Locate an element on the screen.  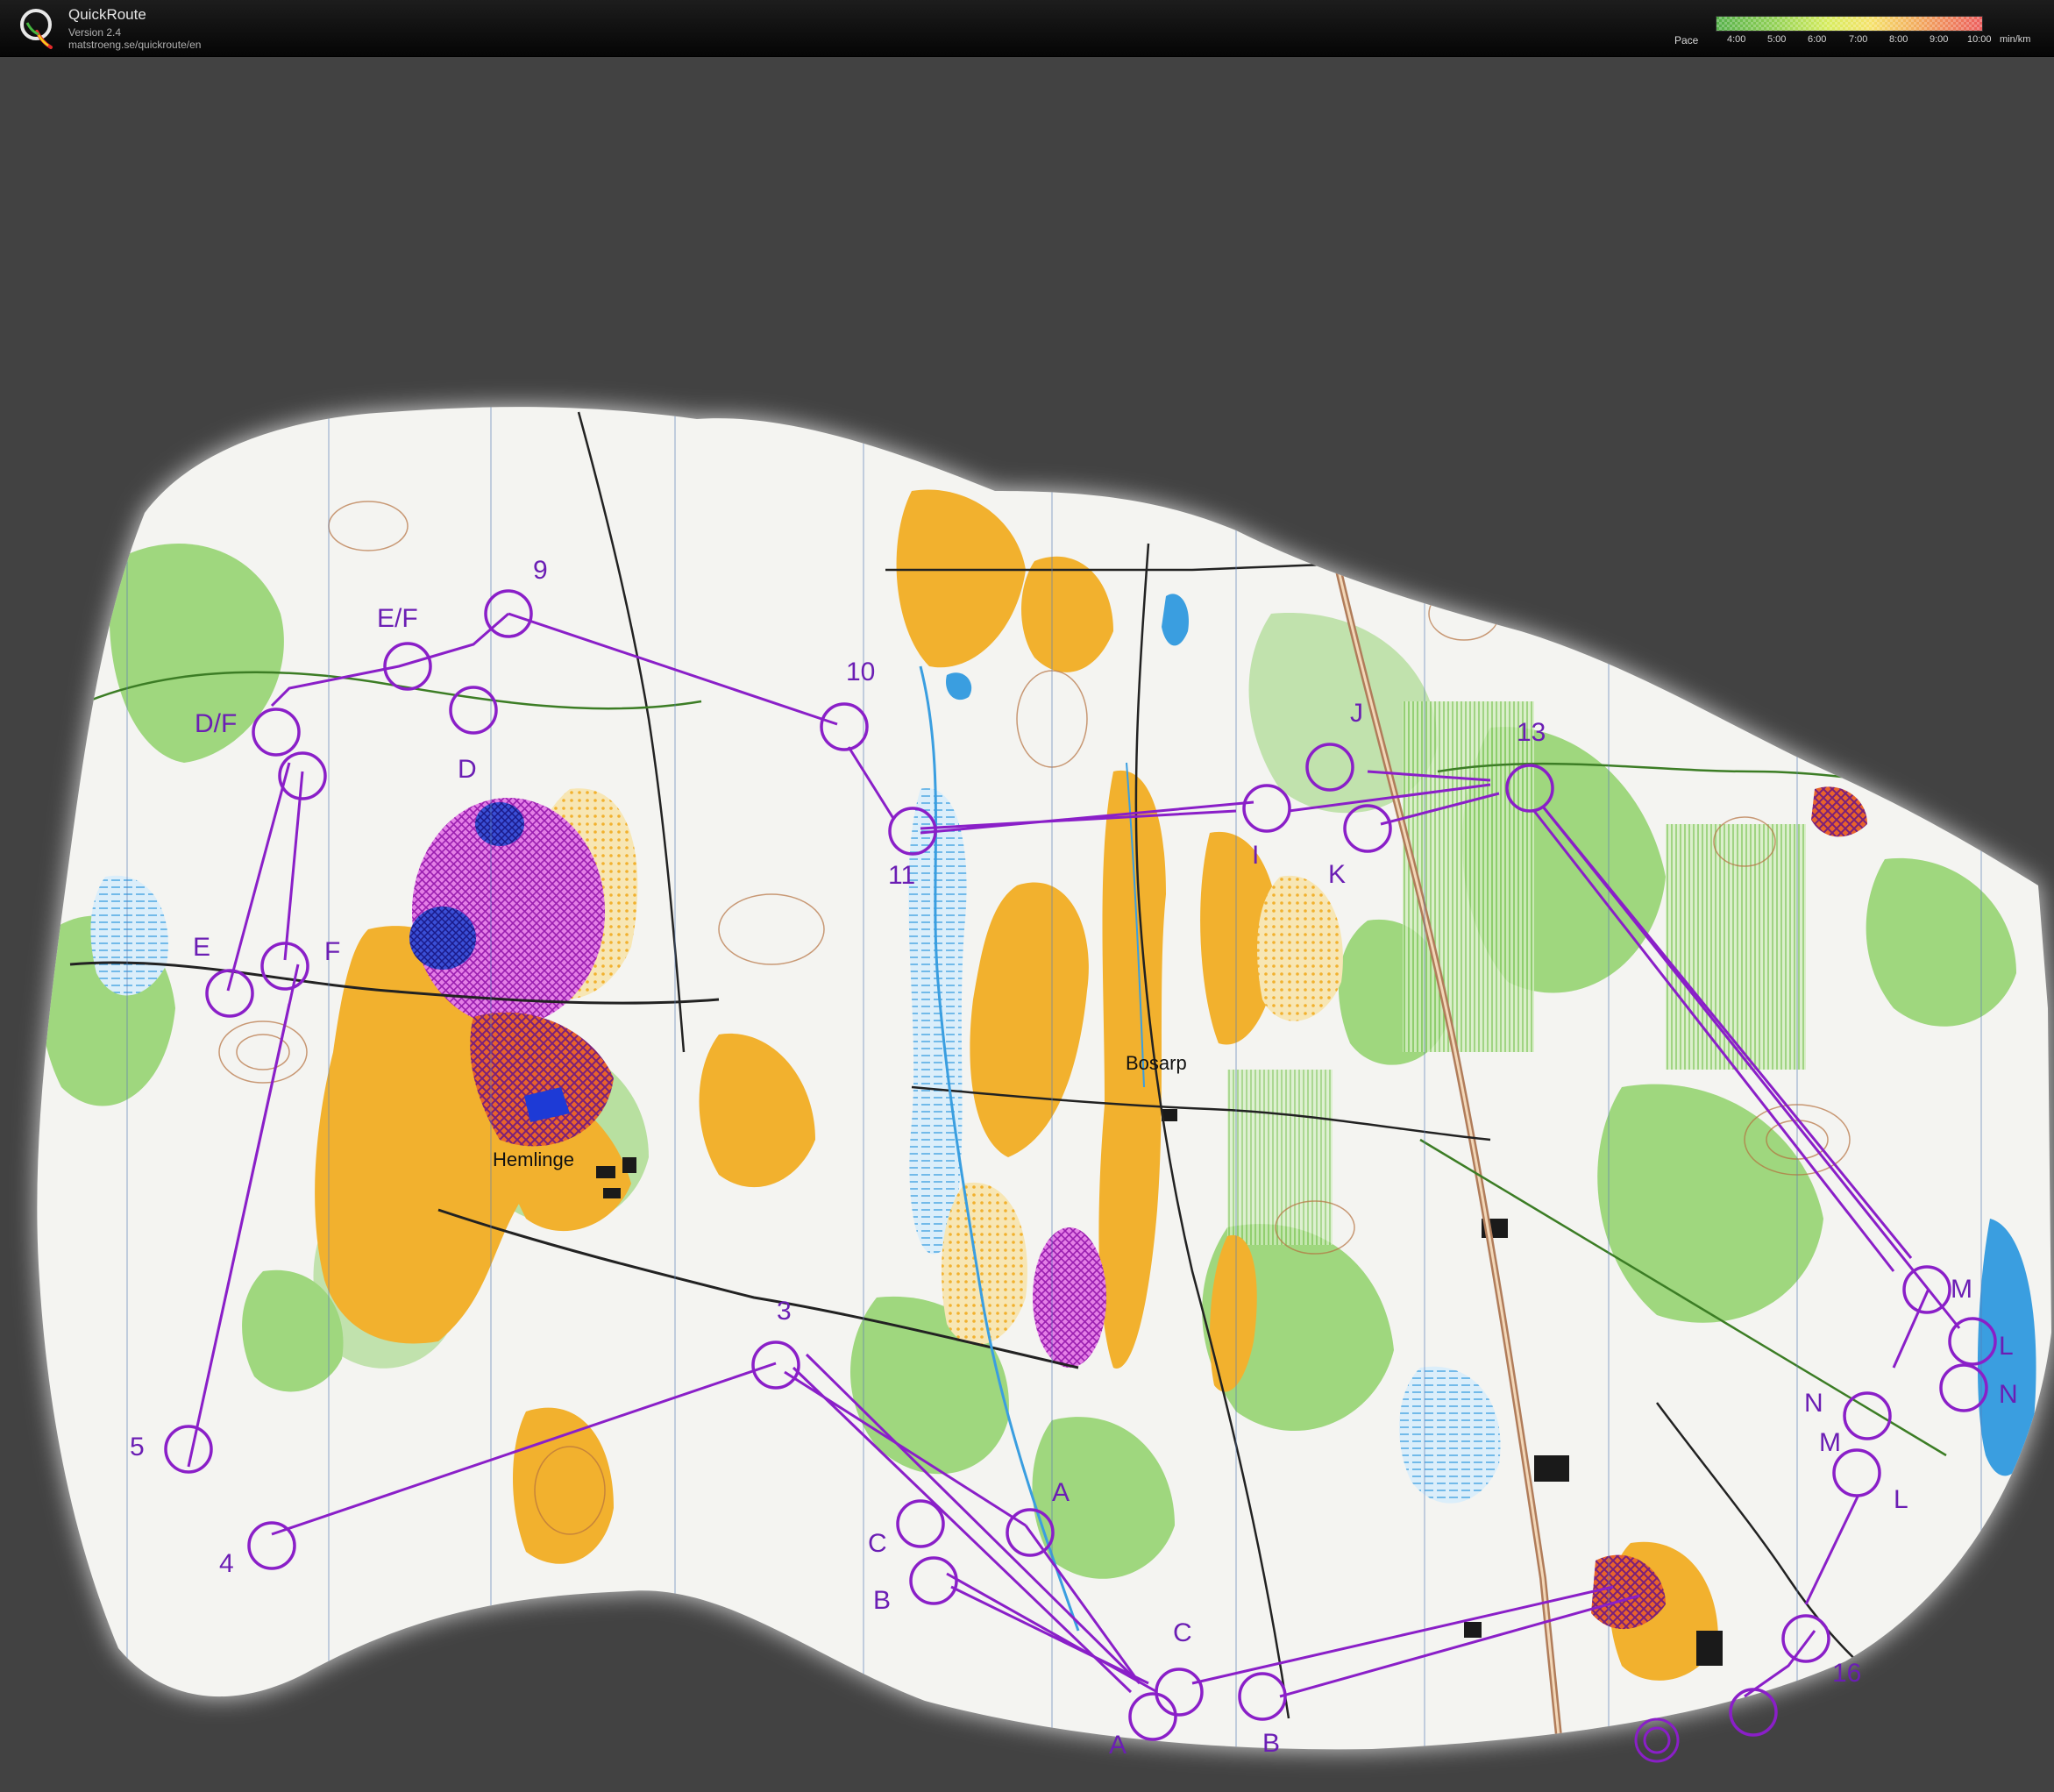
label-d: D is located at coordinates (467, 769).